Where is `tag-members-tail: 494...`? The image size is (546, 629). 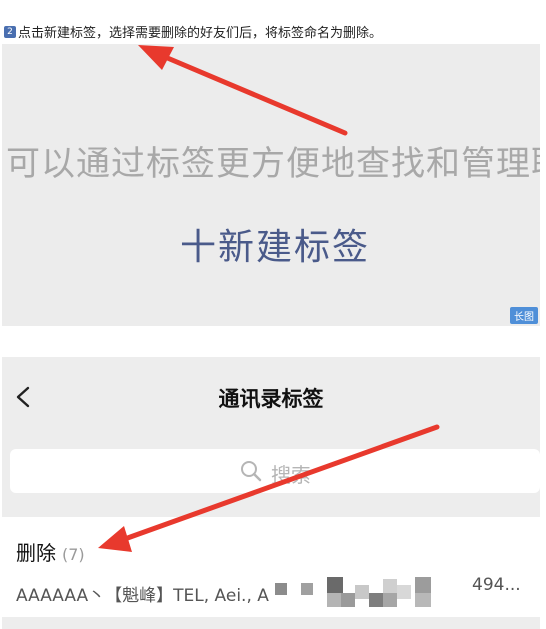 tag-members-tail: 494... is located at coordinates (496, 585).